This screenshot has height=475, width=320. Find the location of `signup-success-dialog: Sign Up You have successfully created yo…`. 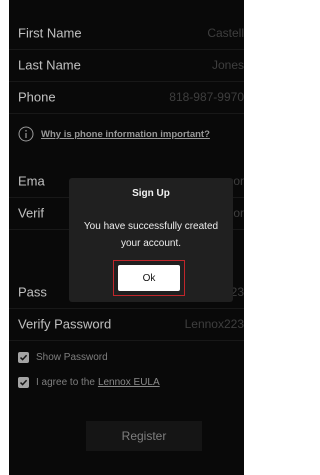

signup-success-dialog: Sign Up You have successfully created yo… is located at coordinates (151, 240).